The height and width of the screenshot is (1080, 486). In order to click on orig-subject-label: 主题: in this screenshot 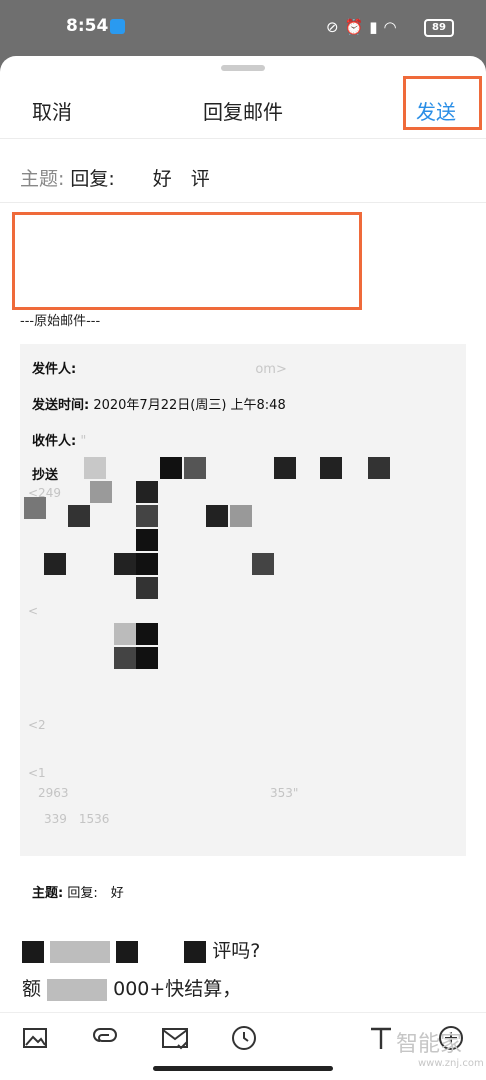, I will do `click(48, 893)`.